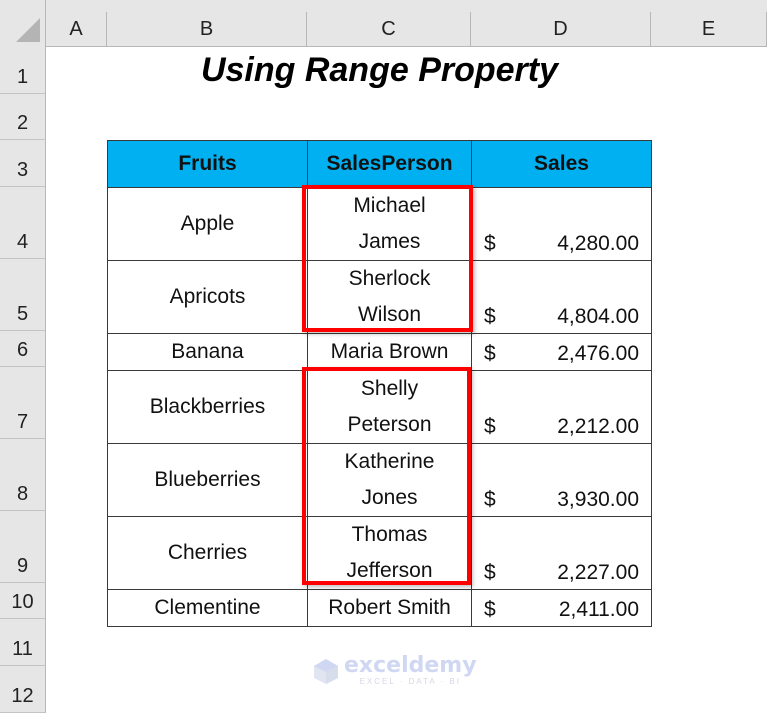  Describe the element at coordinates (389, 352) in the screenshot. I see `salesperson-cell: Maria Brown` at that location.